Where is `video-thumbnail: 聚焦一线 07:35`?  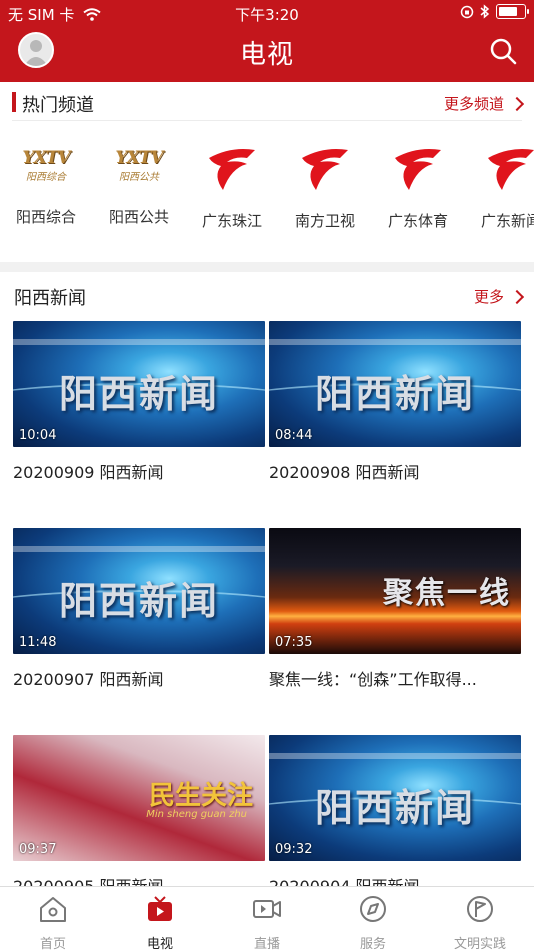 video-thumbnail: 聚焦一线 07:35 is located at coordinates (395, 591).